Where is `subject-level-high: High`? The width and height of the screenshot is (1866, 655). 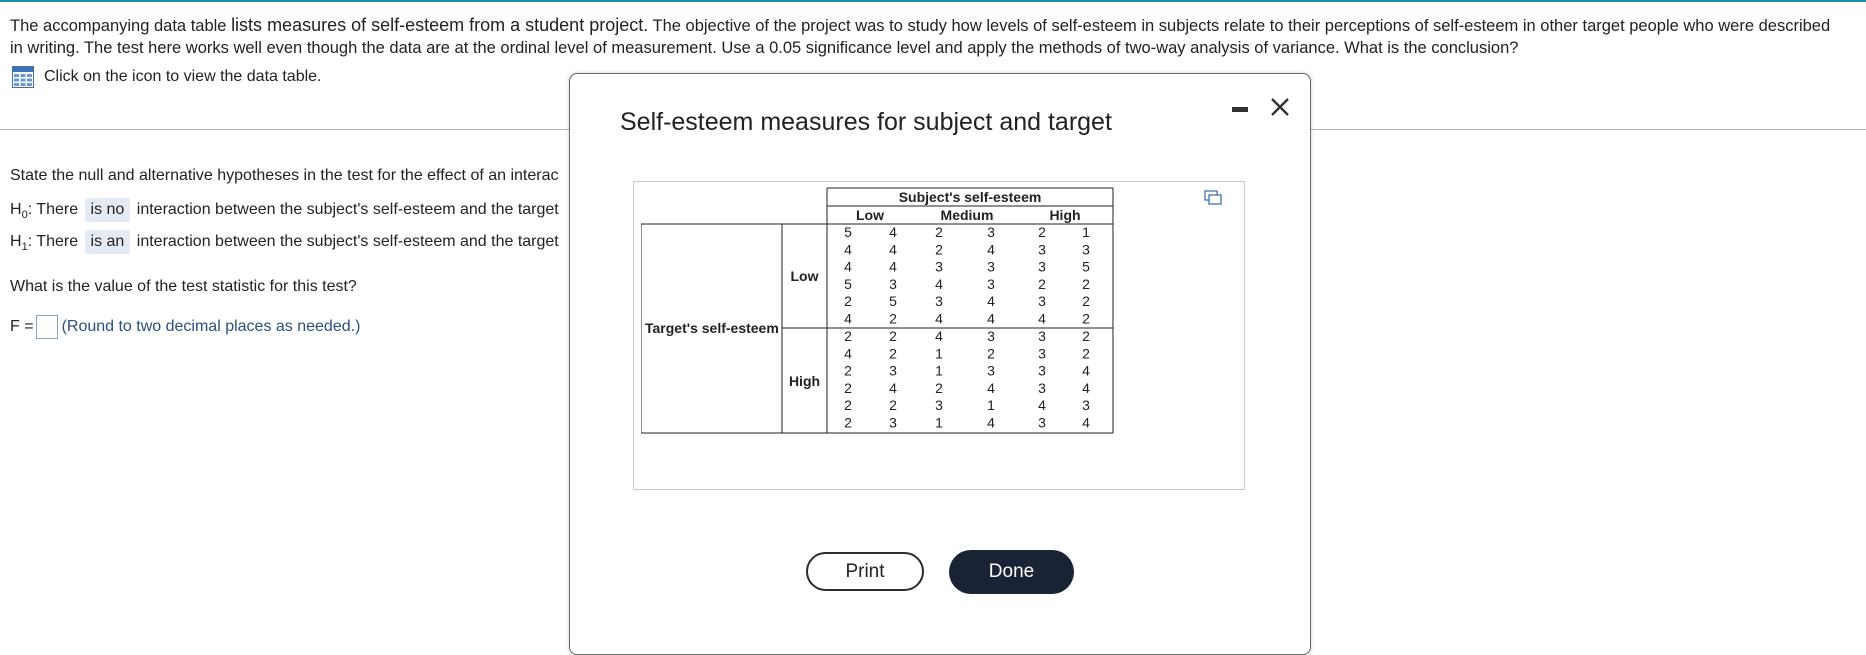
subject-level-high: High is located at coordinates (1064, 215).